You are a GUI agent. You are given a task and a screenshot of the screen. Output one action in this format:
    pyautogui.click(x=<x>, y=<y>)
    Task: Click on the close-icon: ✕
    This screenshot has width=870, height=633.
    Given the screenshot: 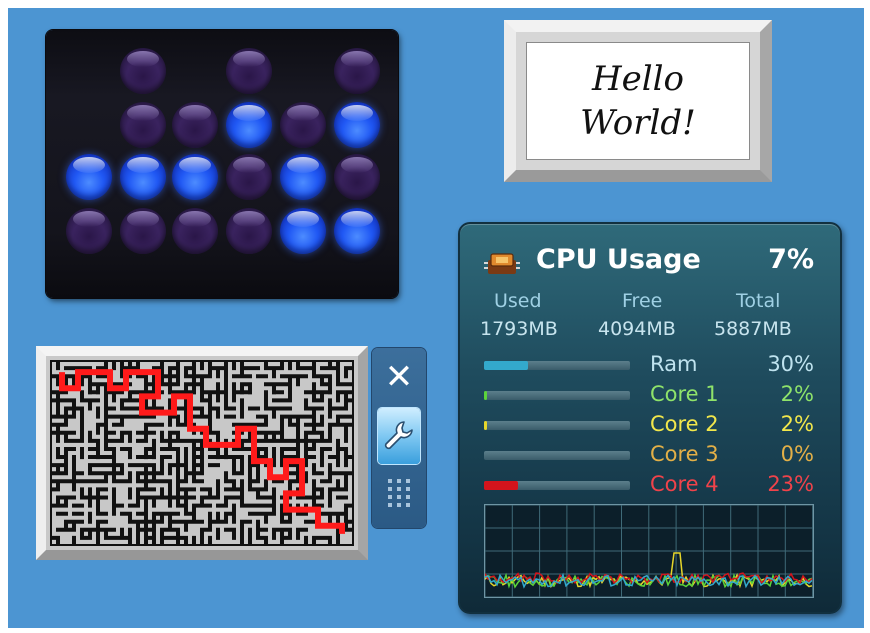 What is the action you would take?
    pyautogui.click(x=399, y=377)
    